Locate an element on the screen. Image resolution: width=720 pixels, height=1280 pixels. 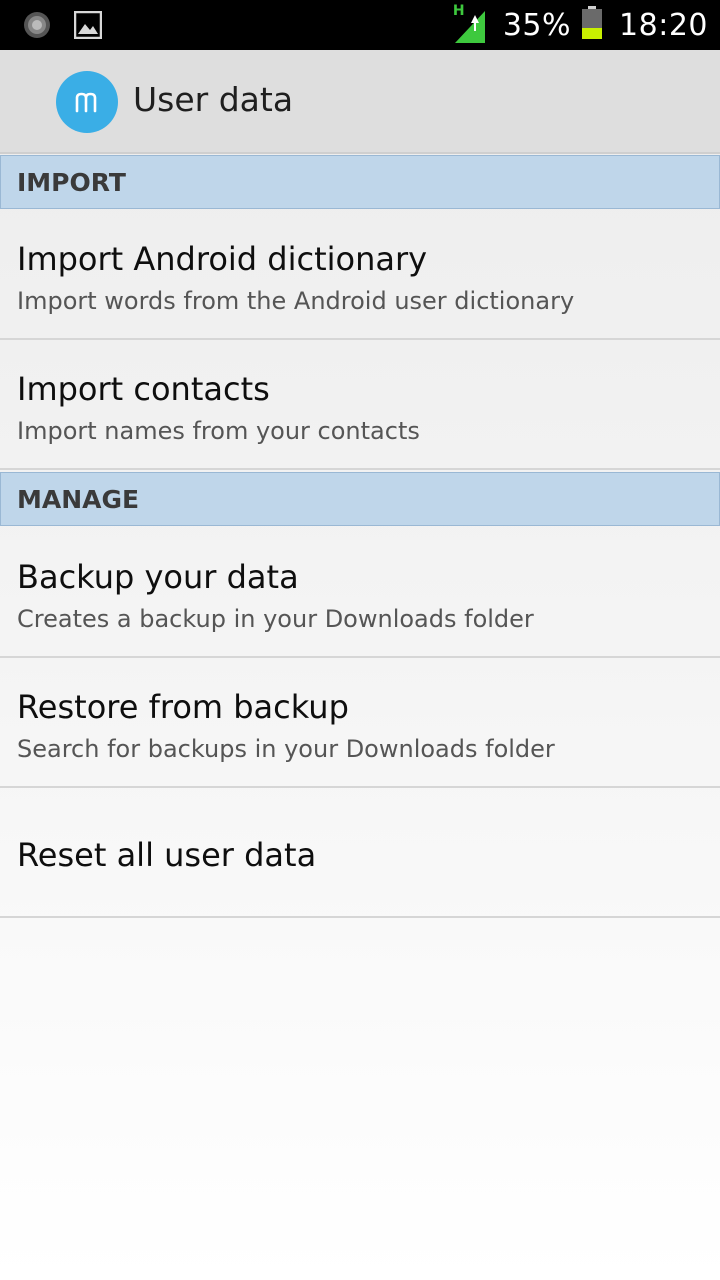
section-header-import: IMPORT is located at coordinates (360, 182).